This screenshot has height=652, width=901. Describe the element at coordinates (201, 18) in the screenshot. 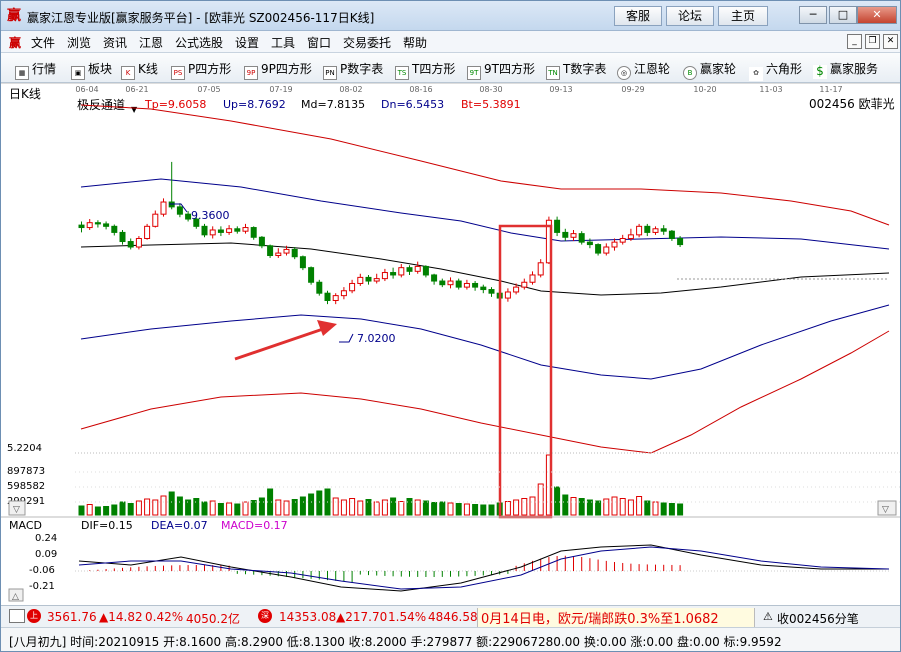

I see `window-title: 赢家江恩专业版[赢家服务平台] - [欧菲光 SZ002456-117日K线]` at that location.